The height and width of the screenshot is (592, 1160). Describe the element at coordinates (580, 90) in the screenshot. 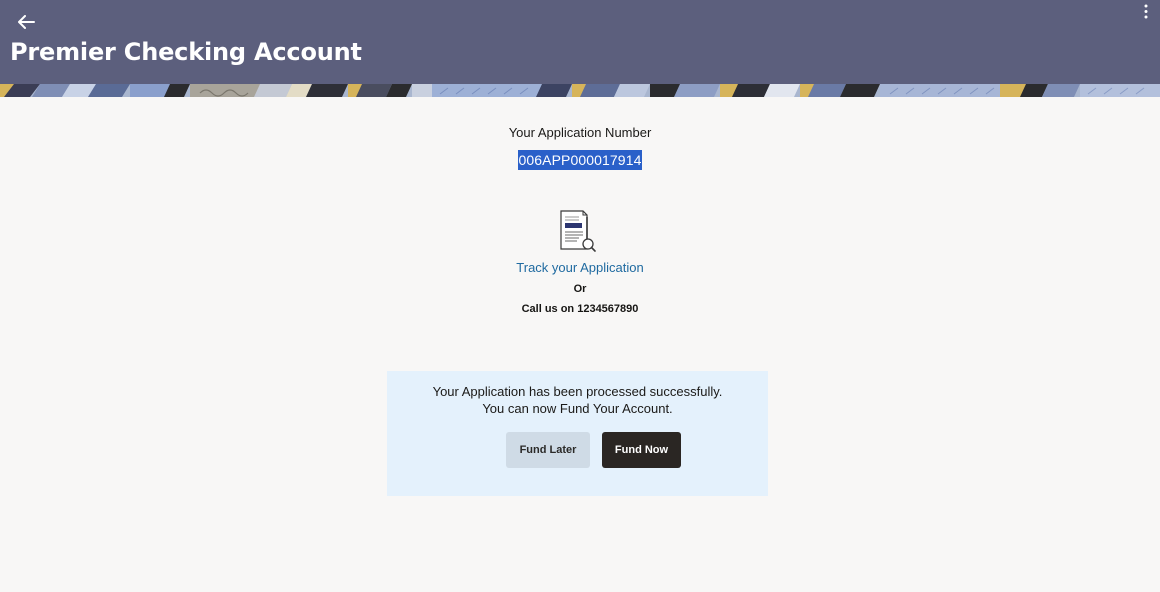

I see `decorative-banner` at that location.